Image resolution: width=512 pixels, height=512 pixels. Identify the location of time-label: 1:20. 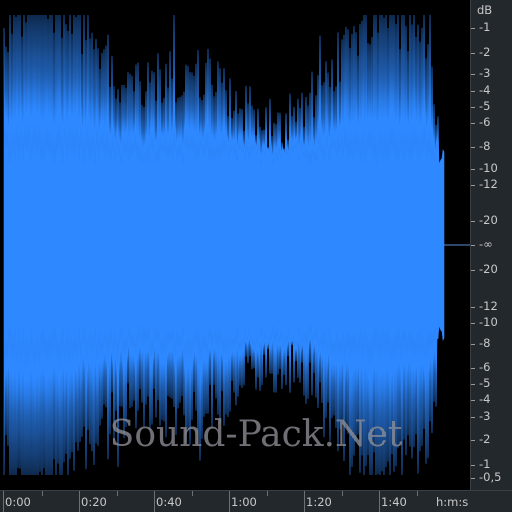
(319, 502).